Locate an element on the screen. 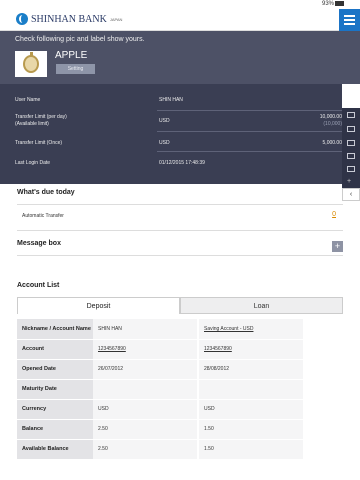  shinhan-logo-icon is located at coordinates (22, 19).